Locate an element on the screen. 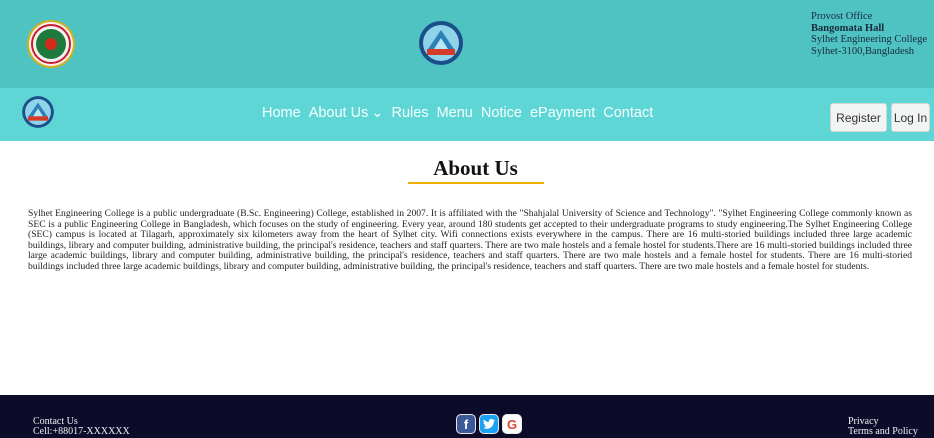 The height and width of the screenshot is (438, 934). page-title: About Us is located at coordinates (475, 168).